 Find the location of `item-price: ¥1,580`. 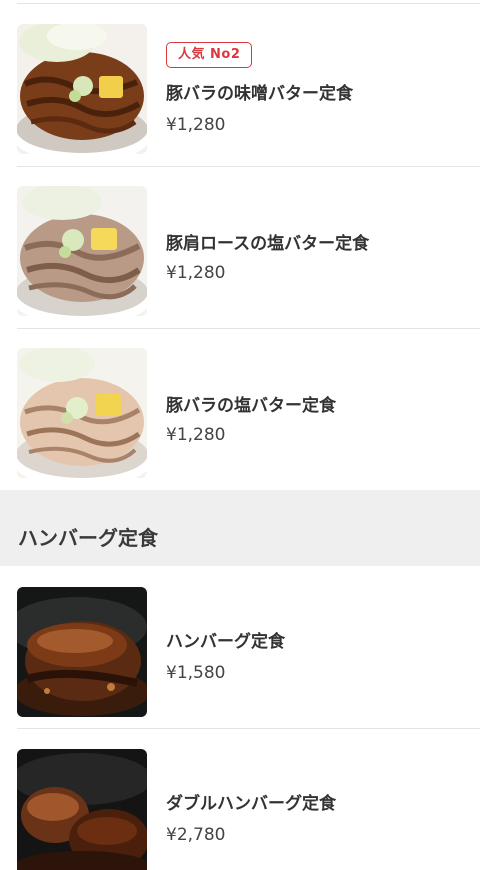

item-price: ¥1,580 is located at coordinates (196, 673).